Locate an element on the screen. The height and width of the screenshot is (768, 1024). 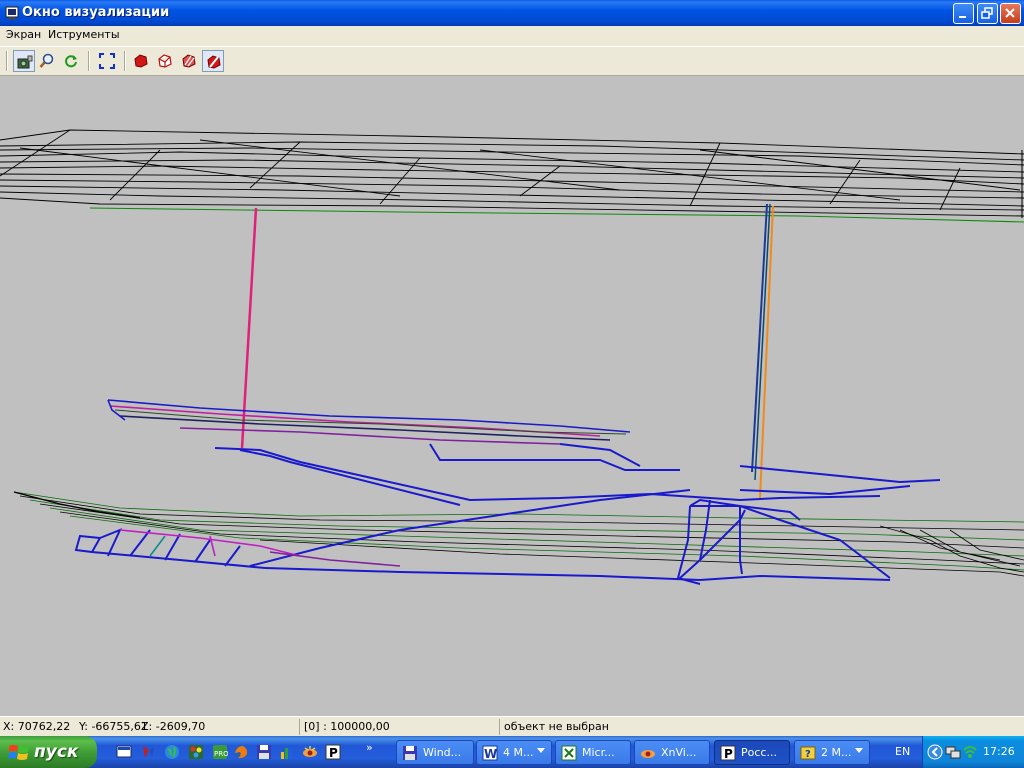
system-tray: 17:26 is located at coordinates (973, 752).